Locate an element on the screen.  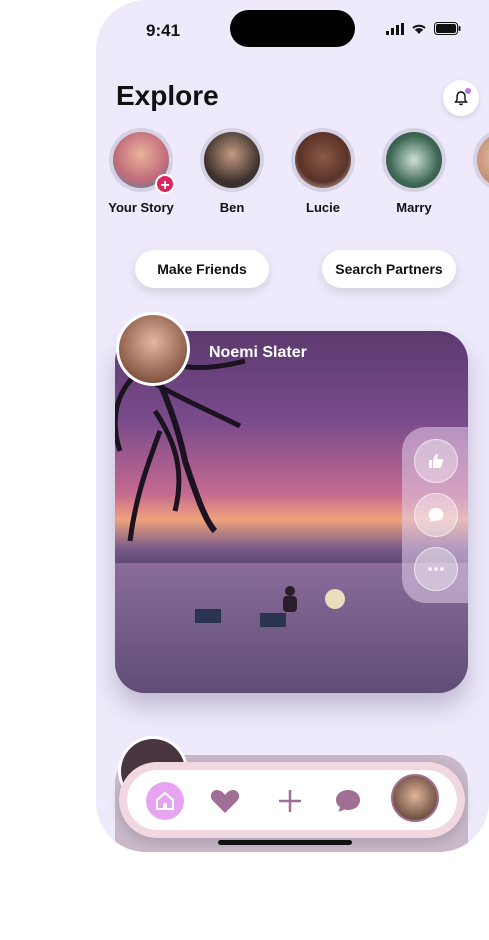
comment-button is located at coordinates (436, 515).